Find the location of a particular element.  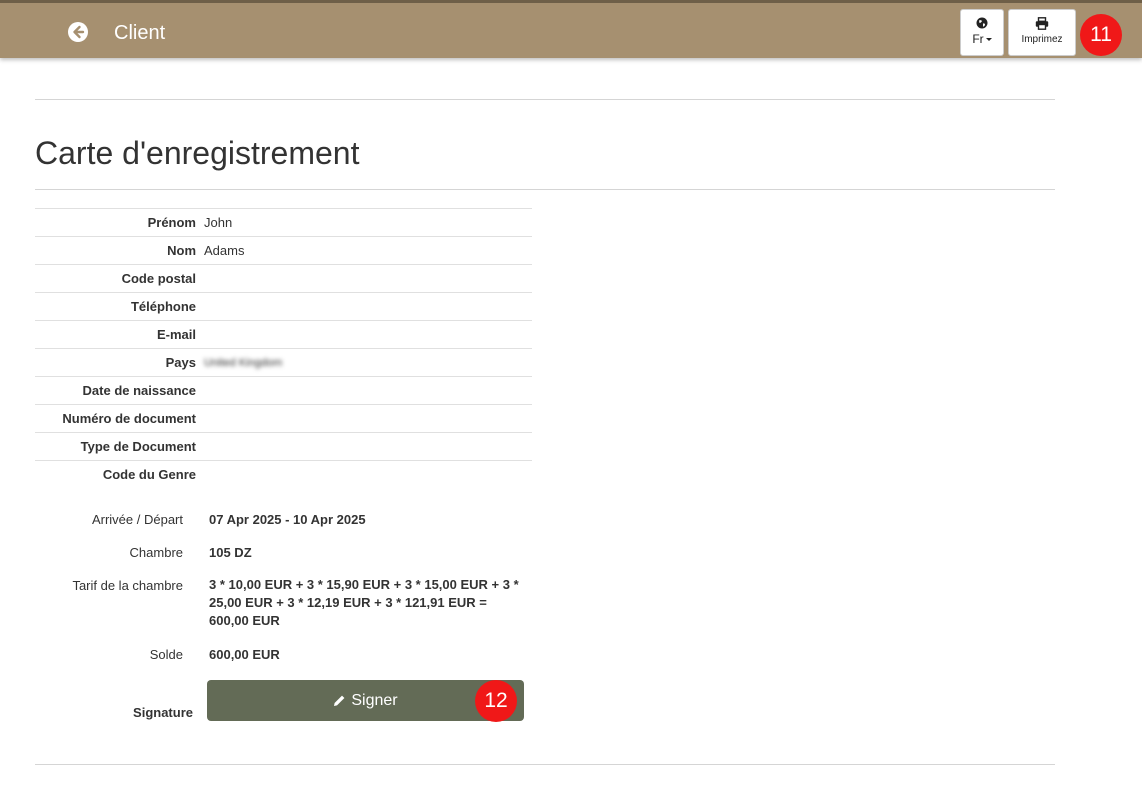

field-value-gender-code is located at coordinates (366, 475).